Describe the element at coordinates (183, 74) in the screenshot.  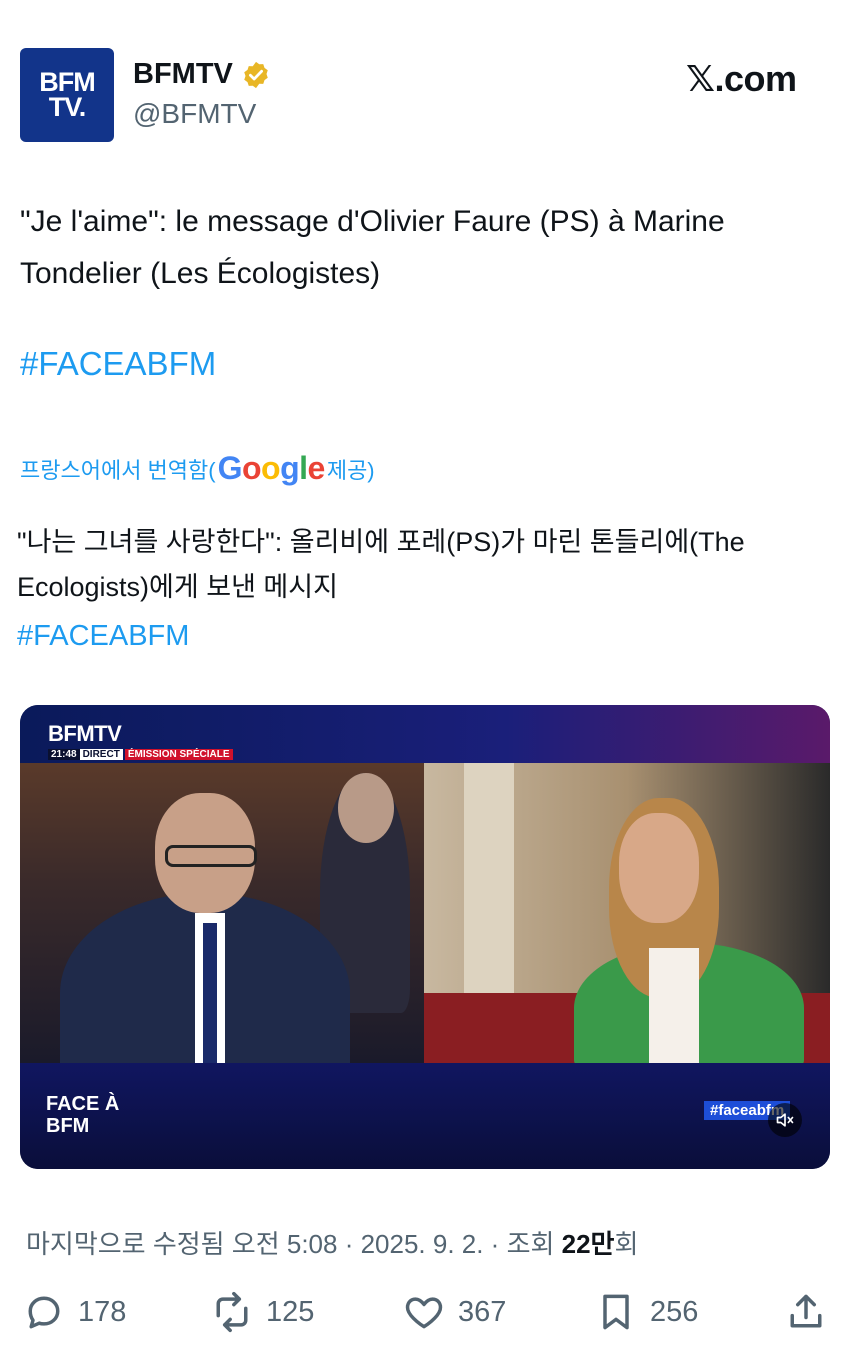
I see `account-name: BFMTV` at that location.